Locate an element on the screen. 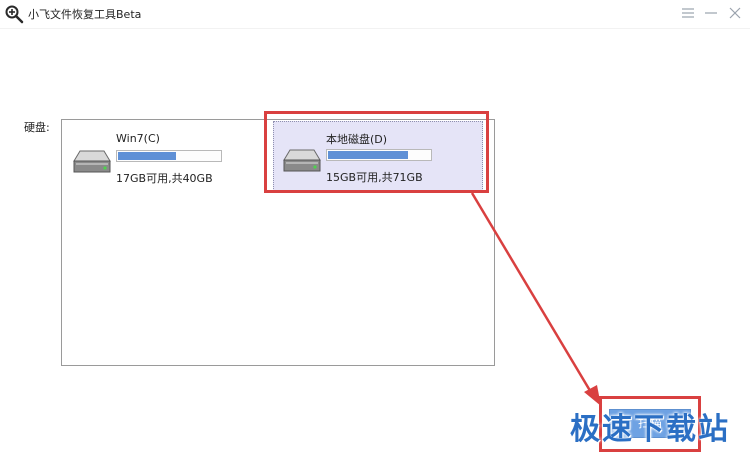 The width and height of the screenshot is (750, 458). drive-name: Win7(C) is located at coordinates (138, 138).